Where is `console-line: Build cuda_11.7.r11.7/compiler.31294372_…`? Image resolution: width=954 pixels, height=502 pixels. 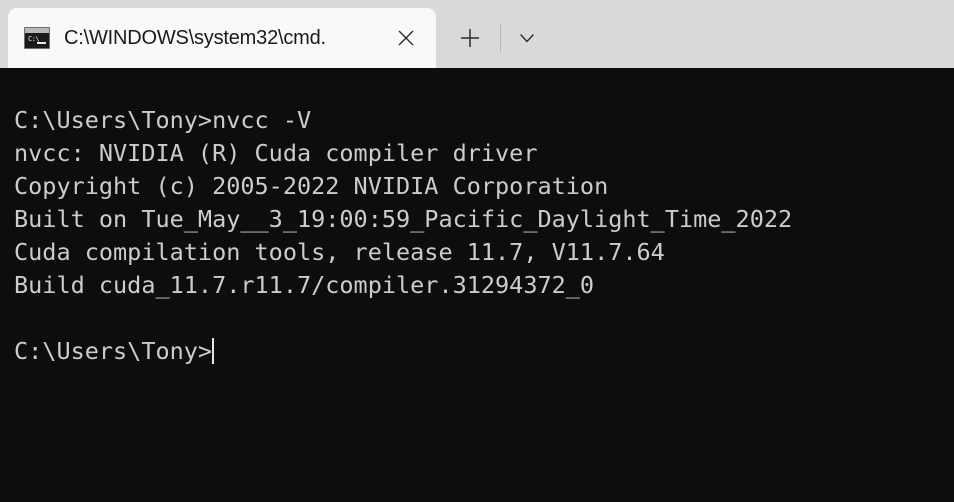
console-line: Build cuda_11.7.r11.7/compiler.31294372_… is located at coordinates (304, 285).